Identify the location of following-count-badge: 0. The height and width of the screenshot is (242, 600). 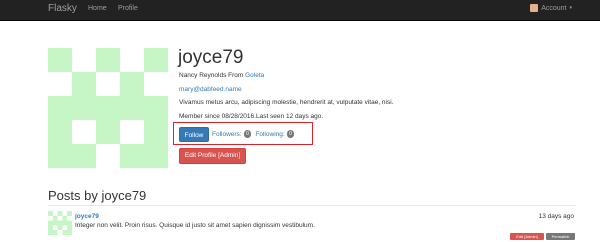
(290, 134).